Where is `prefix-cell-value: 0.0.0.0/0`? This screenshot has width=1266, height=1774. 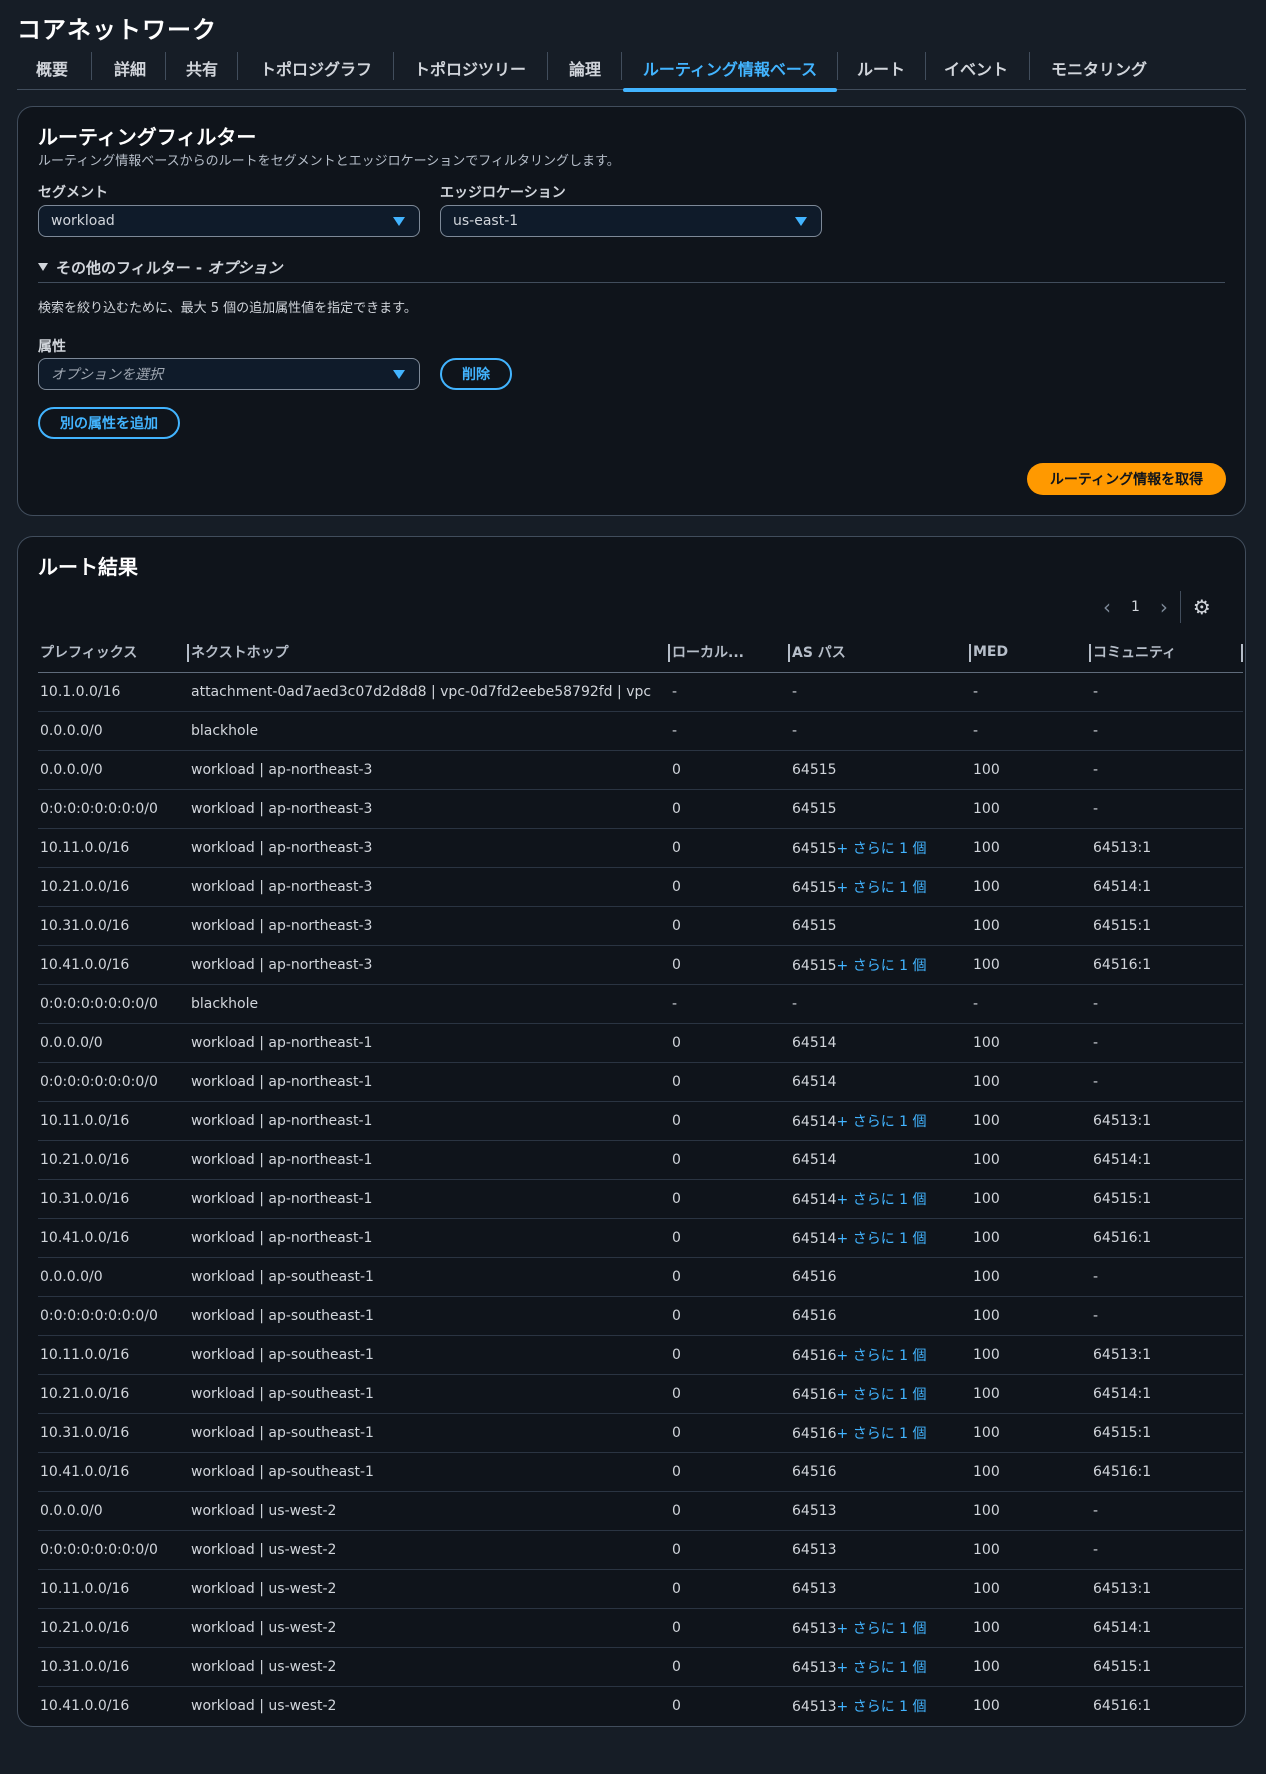 prefix-cell-value: 0.0.0.0/0 is located at coordinates (71, 1510).